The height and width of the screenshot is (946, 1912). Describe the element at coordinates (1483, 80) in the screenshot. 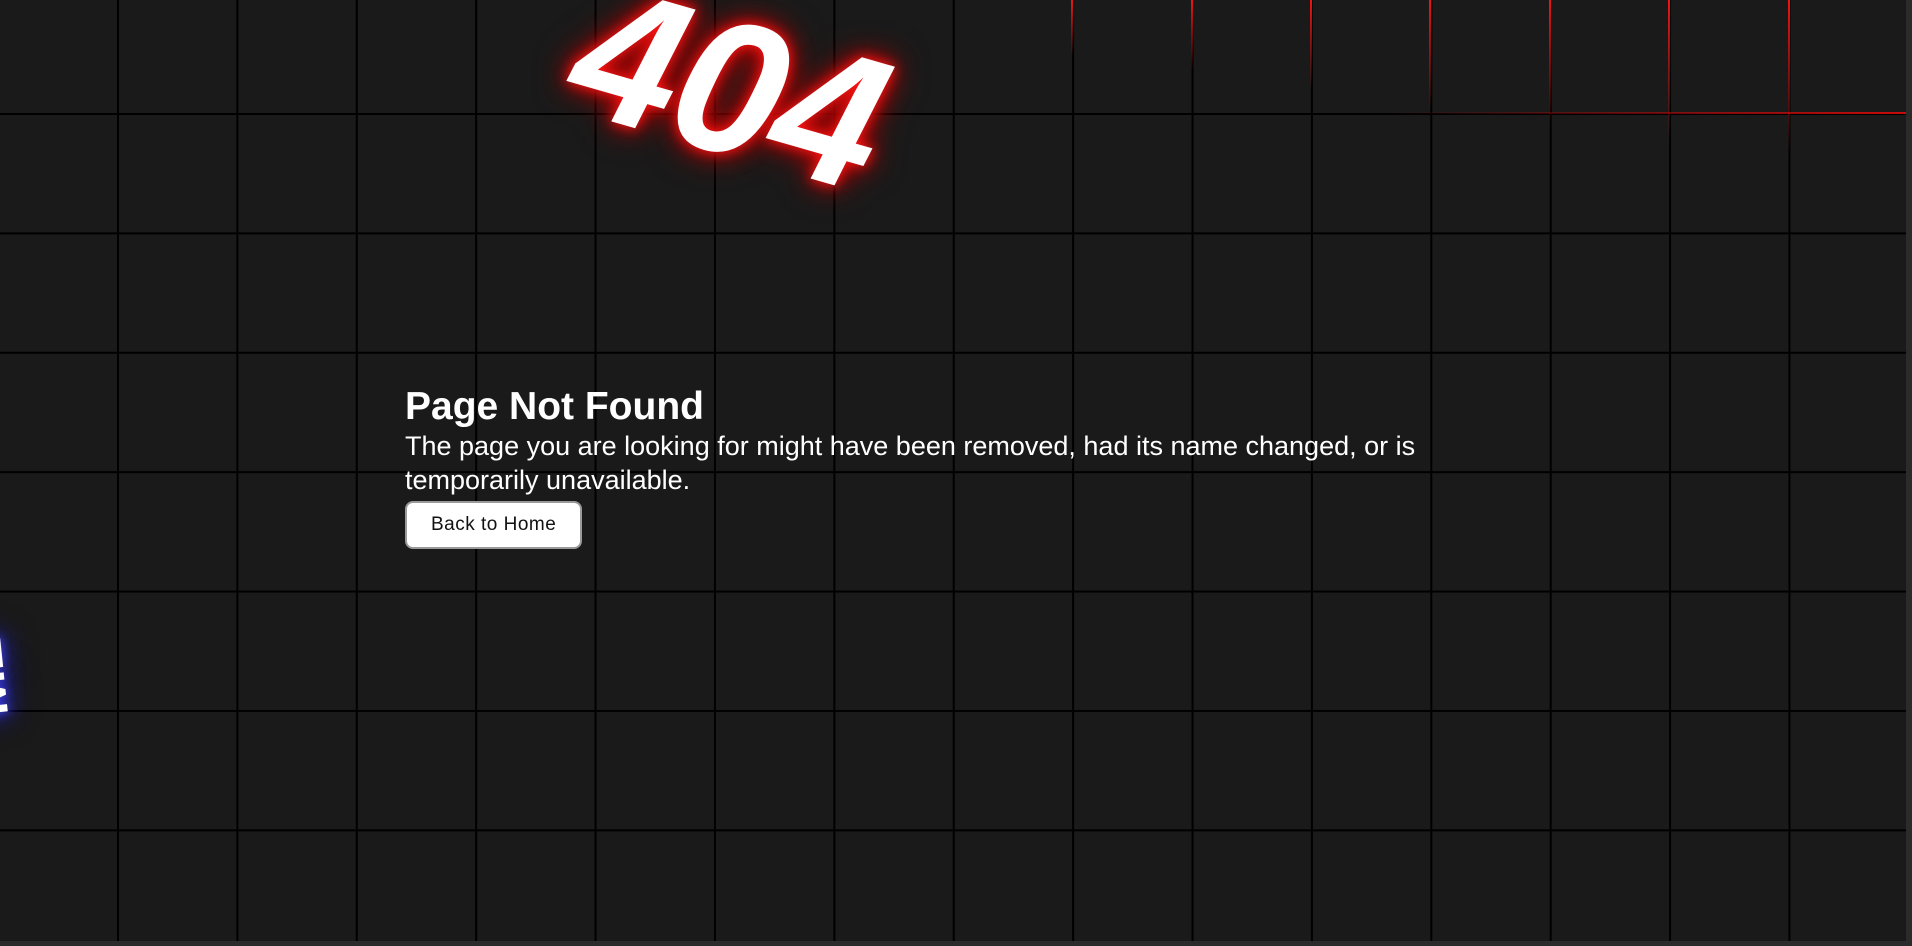

I see `red-glow-grid-lines` at that location.